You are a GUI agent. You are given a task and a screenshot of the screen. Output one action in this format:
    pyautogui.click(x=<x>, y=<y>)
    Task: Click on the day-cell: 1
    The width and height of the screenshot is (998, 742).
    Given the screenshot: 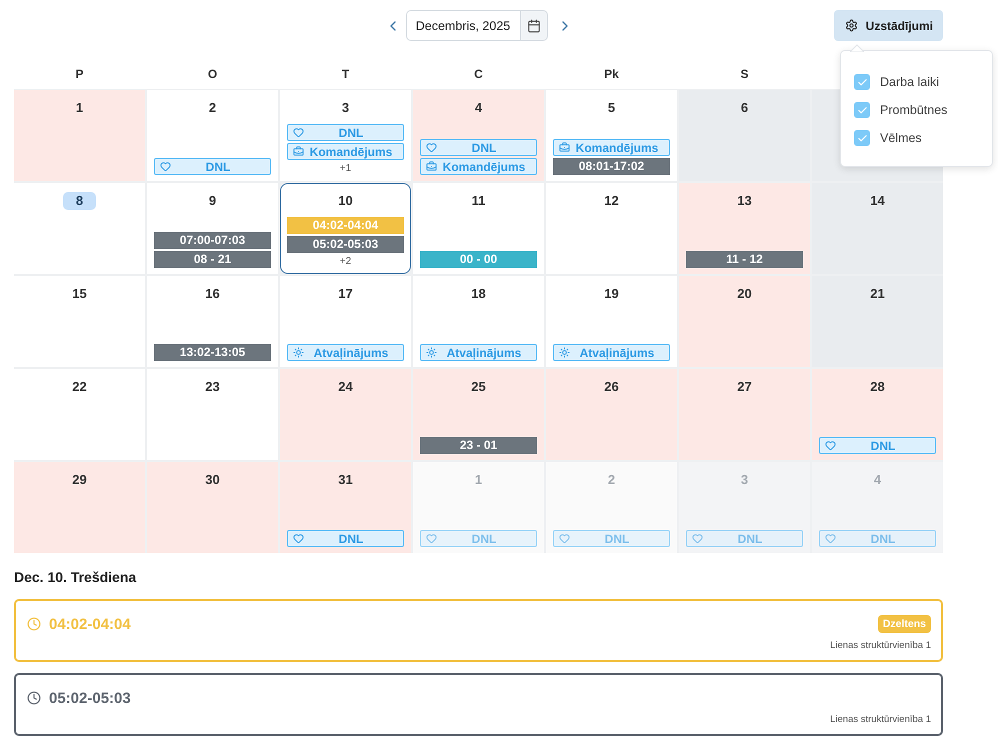 What is the action you would take?
    pyautogui.click(x=79, y=135)
    